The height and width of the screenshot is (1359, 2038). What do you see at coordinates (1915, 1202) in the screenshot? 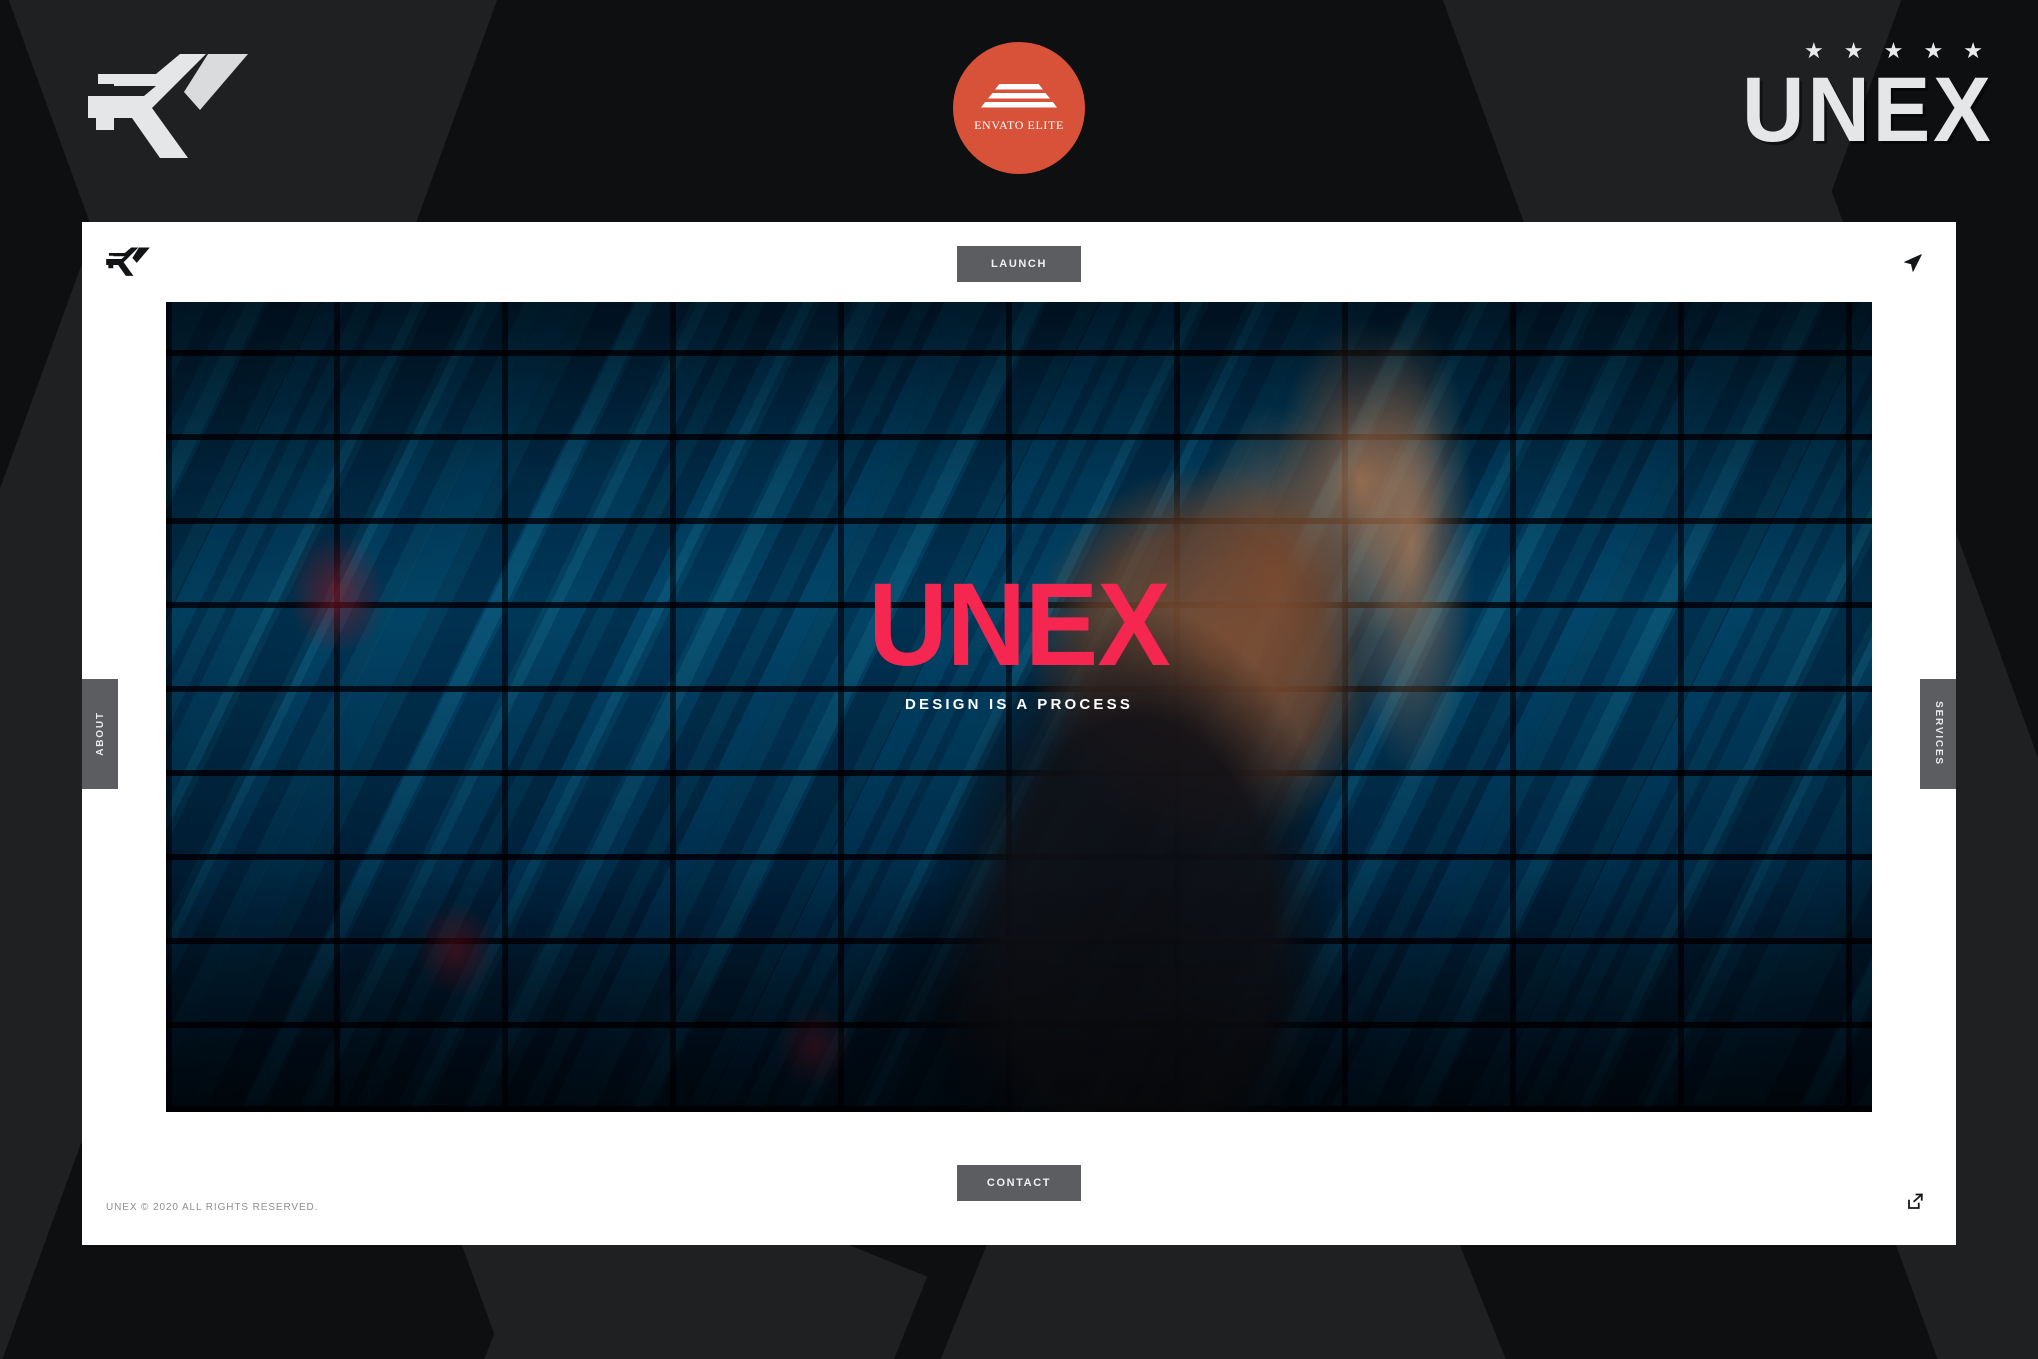
I see `external-link-icon` at bounding box center [1915, 1202].